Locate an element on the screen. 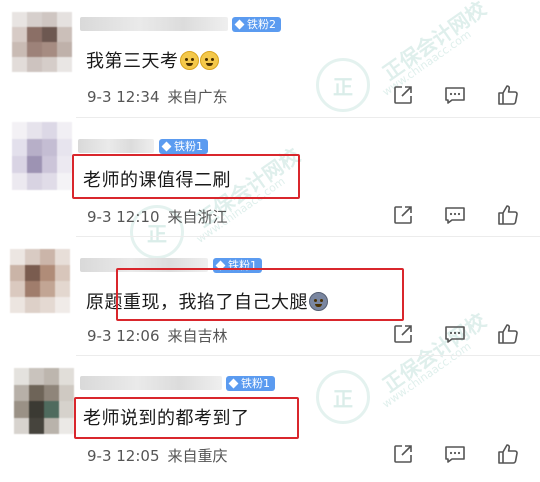 This screenshot has width=540, height=482. comment-meta: 9-3 12:34 来自广东 is located at coordinates (157, 96).